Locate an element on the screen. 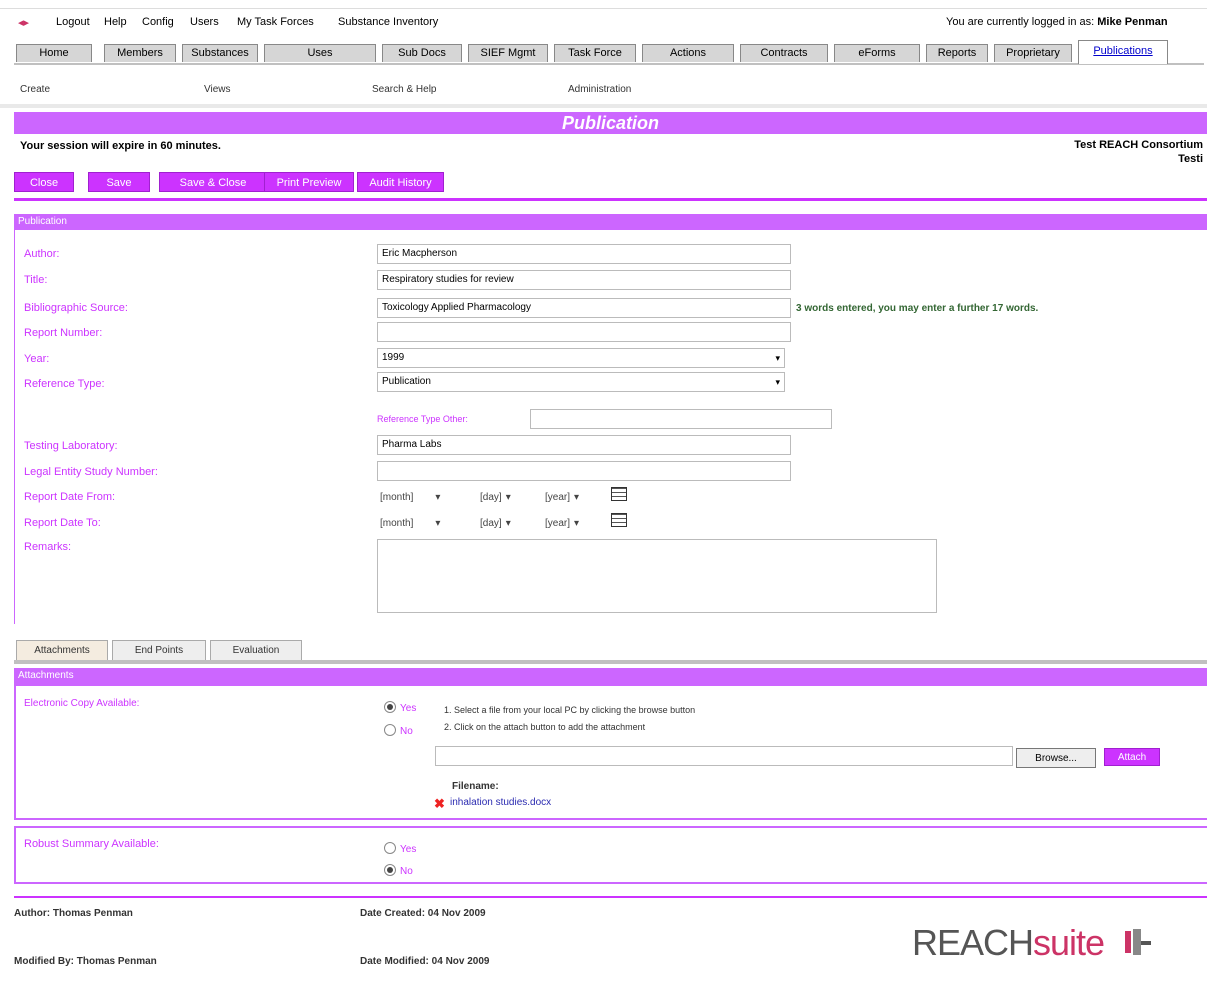 This screenshot has height=992, width=1207. close-button: Close is located at coordinates (44, 182).